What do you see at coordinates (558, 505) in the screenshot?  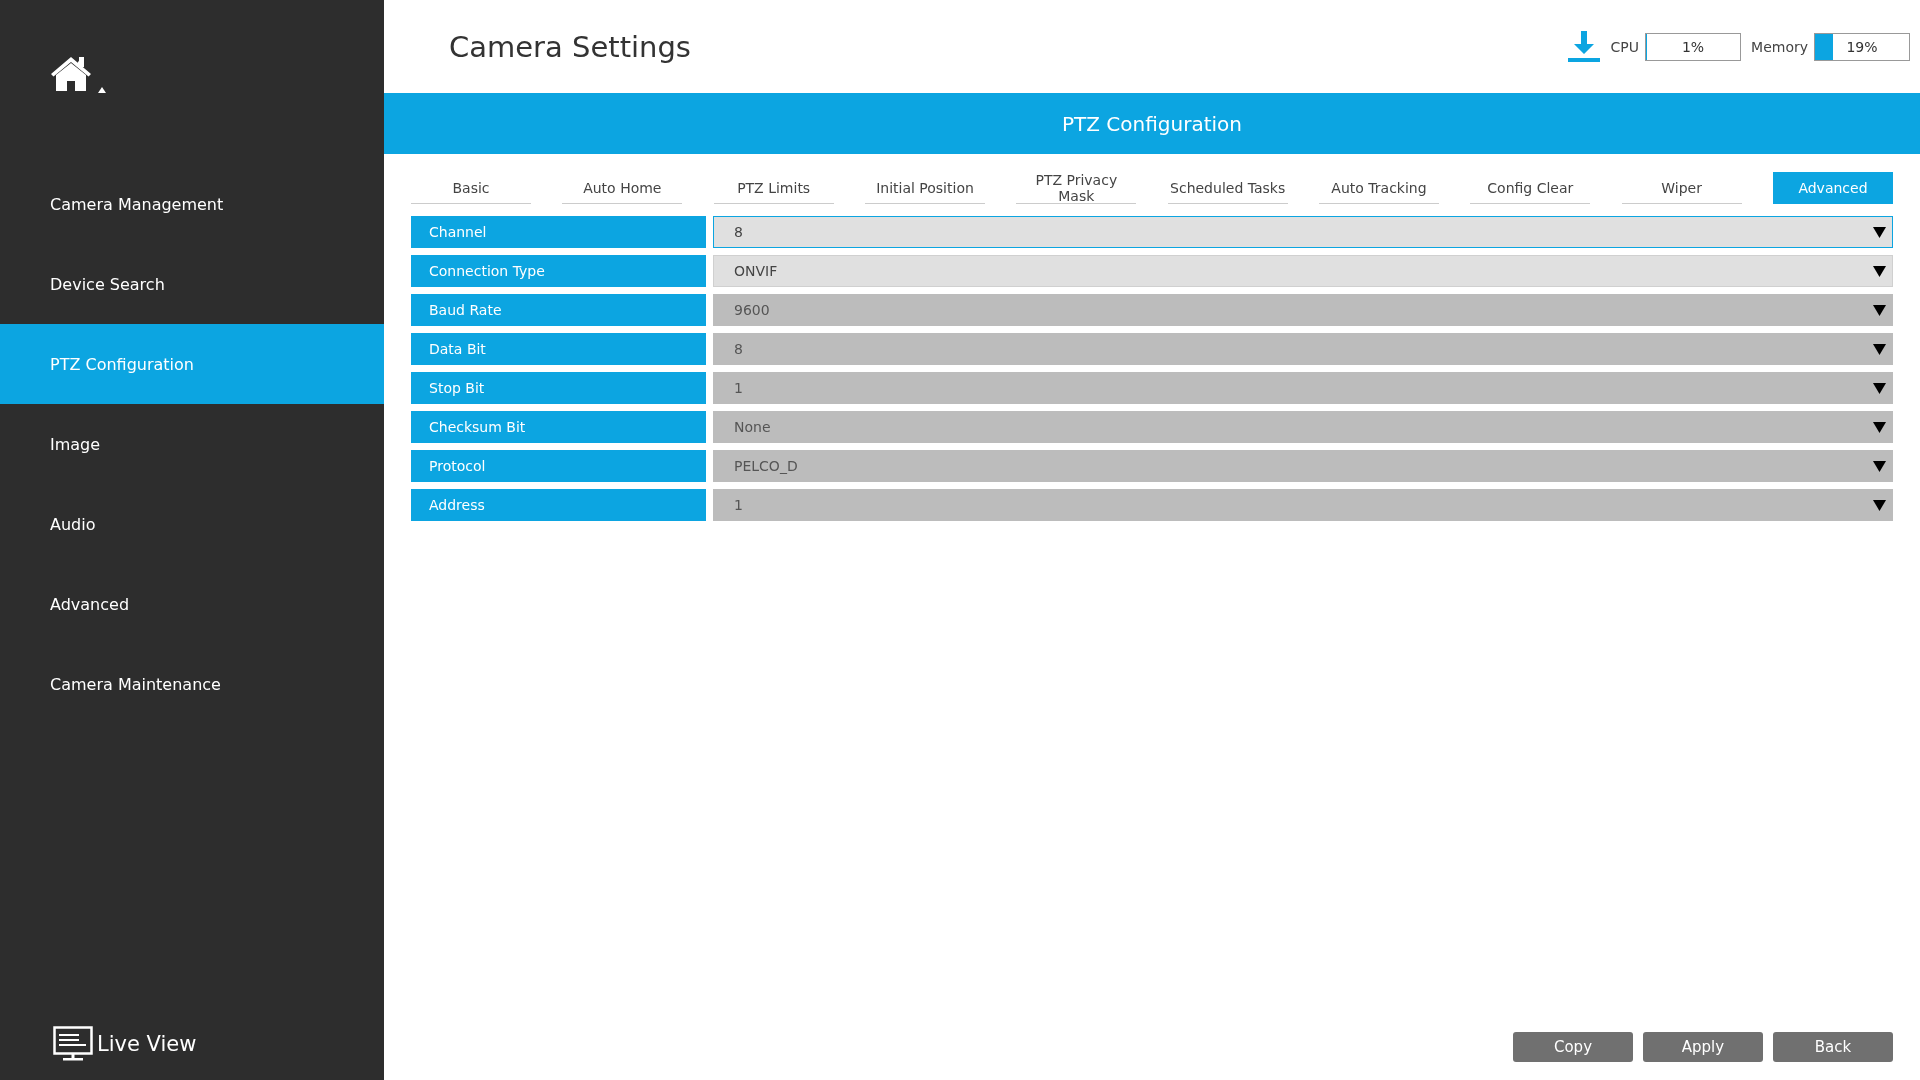 I see `field-label: Address` at bounding box center [558, 505].